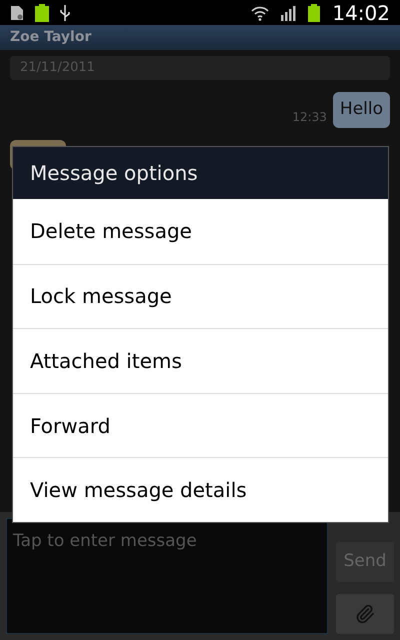 The image size is (400, 640). Describe the element at coordinates (361, 110) in the screenshot. I see `sent-message-bubble: Hello` at that location.